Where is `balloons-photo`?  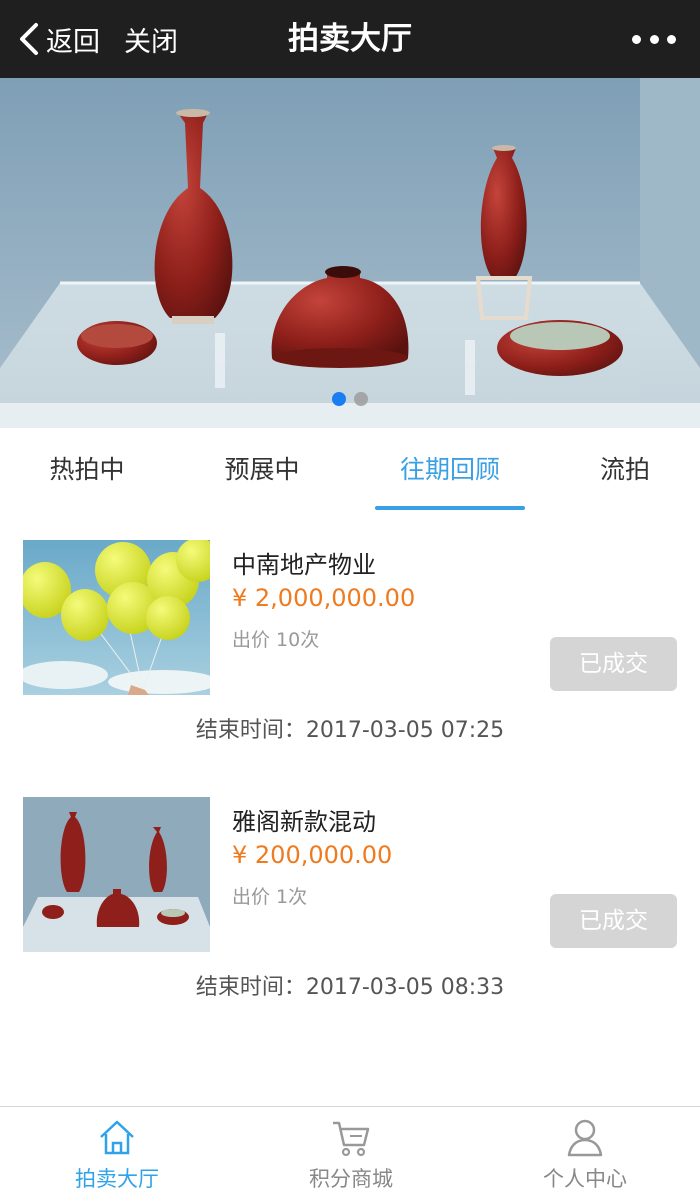
balloons-photo is located at coordinates (116, 617).